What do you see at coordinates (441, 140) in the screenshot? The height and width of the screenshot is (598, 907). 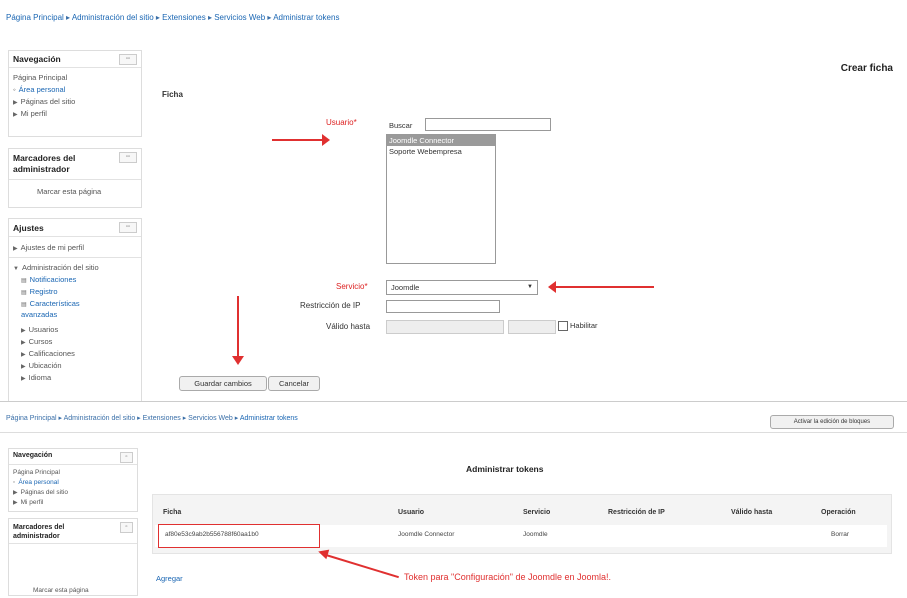 I see `user-option-selected: Joomdle Connector` at bounding box center [441, 140].